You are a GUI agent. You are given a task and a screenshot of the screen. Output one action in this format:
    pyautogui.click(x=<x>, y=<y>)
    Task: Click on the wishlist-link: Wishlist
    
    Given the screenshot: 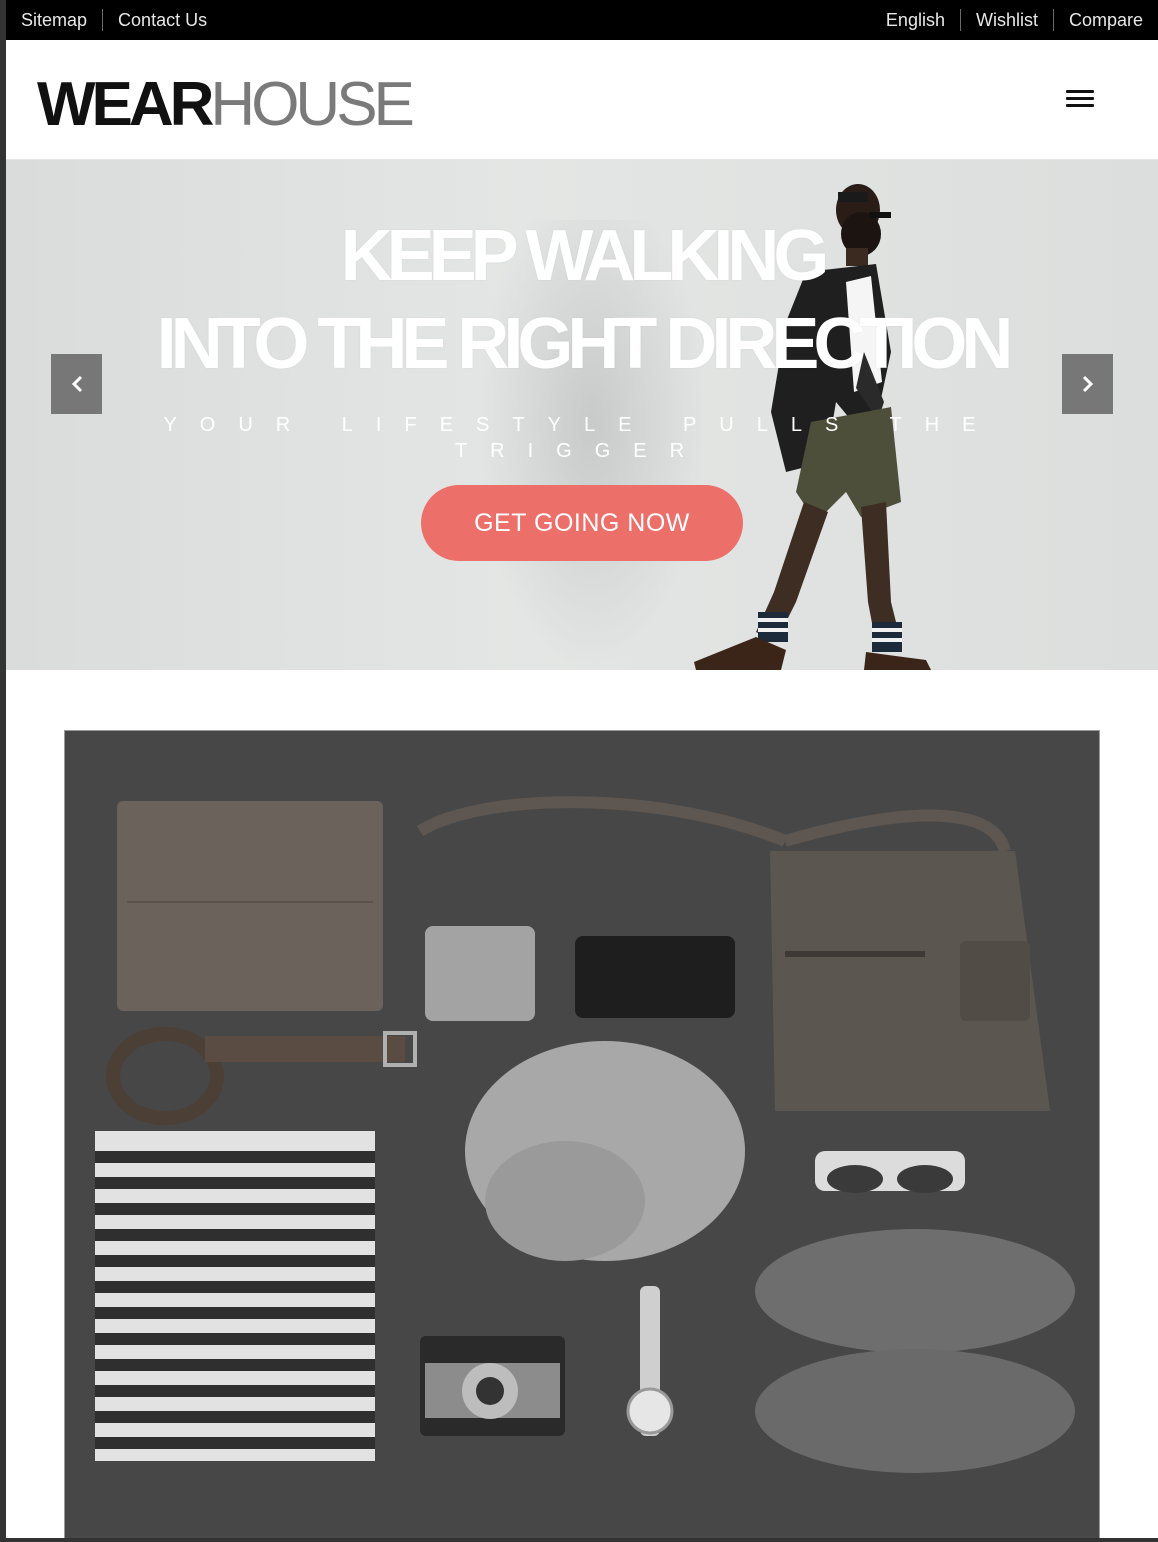 What is the action you would take?
    pyautogui.click(x=1007, y=20)
    